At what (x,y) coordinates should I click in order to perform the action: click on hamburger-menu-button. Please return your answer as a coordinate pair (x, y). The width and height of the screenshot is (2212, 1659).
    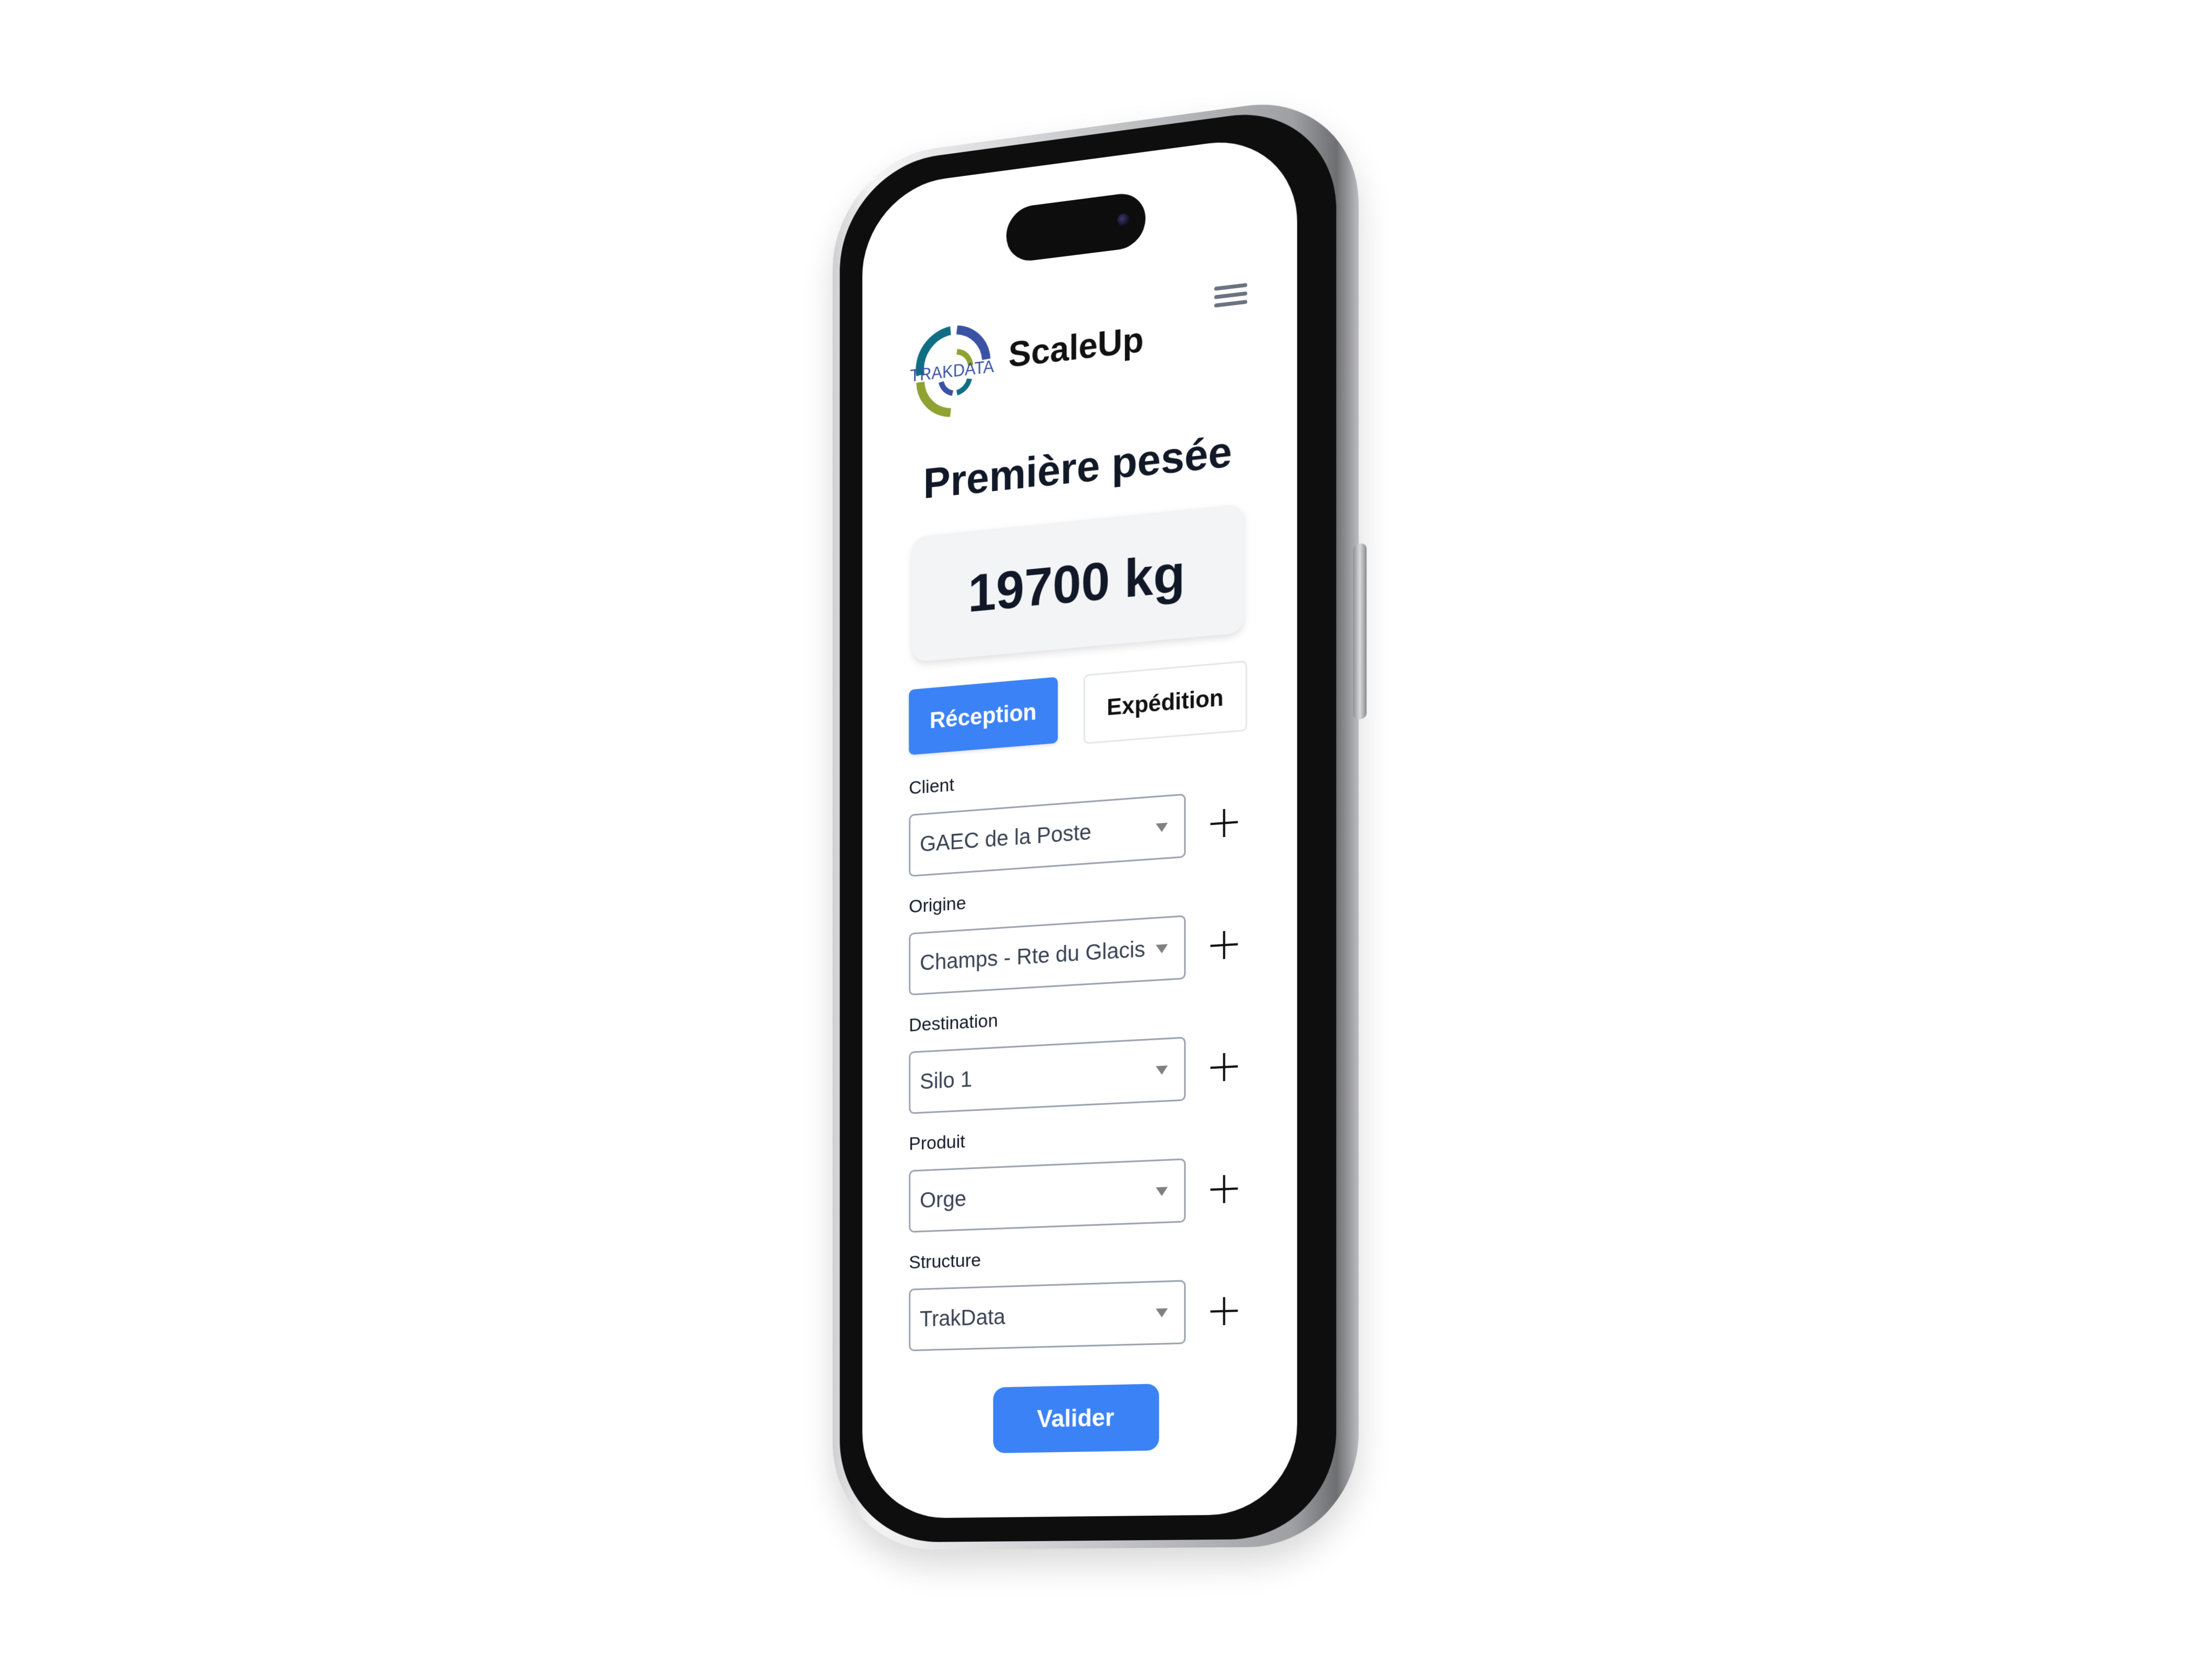
    Looking at the image, I should click on (1231, 298).